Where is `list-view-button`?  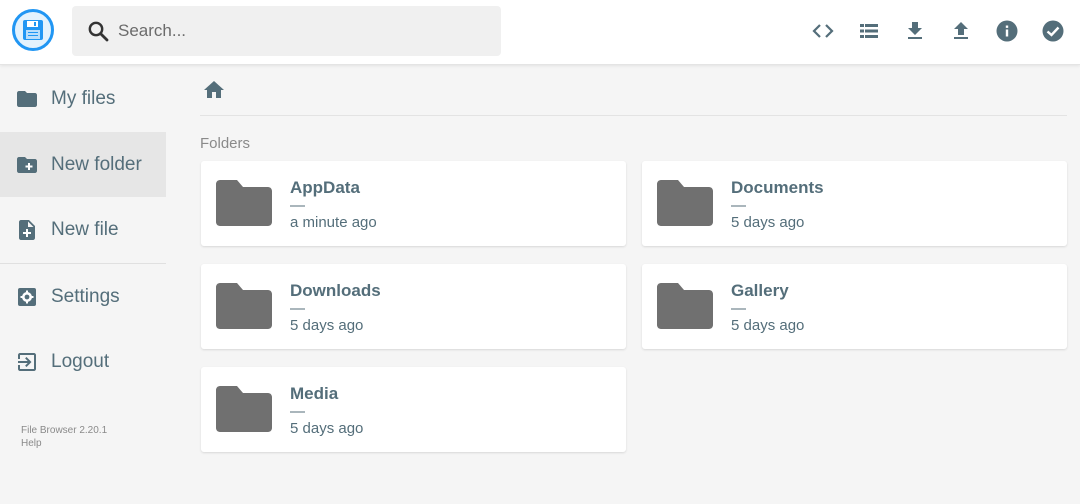 list-view-button is located at coordinates (869, 31).